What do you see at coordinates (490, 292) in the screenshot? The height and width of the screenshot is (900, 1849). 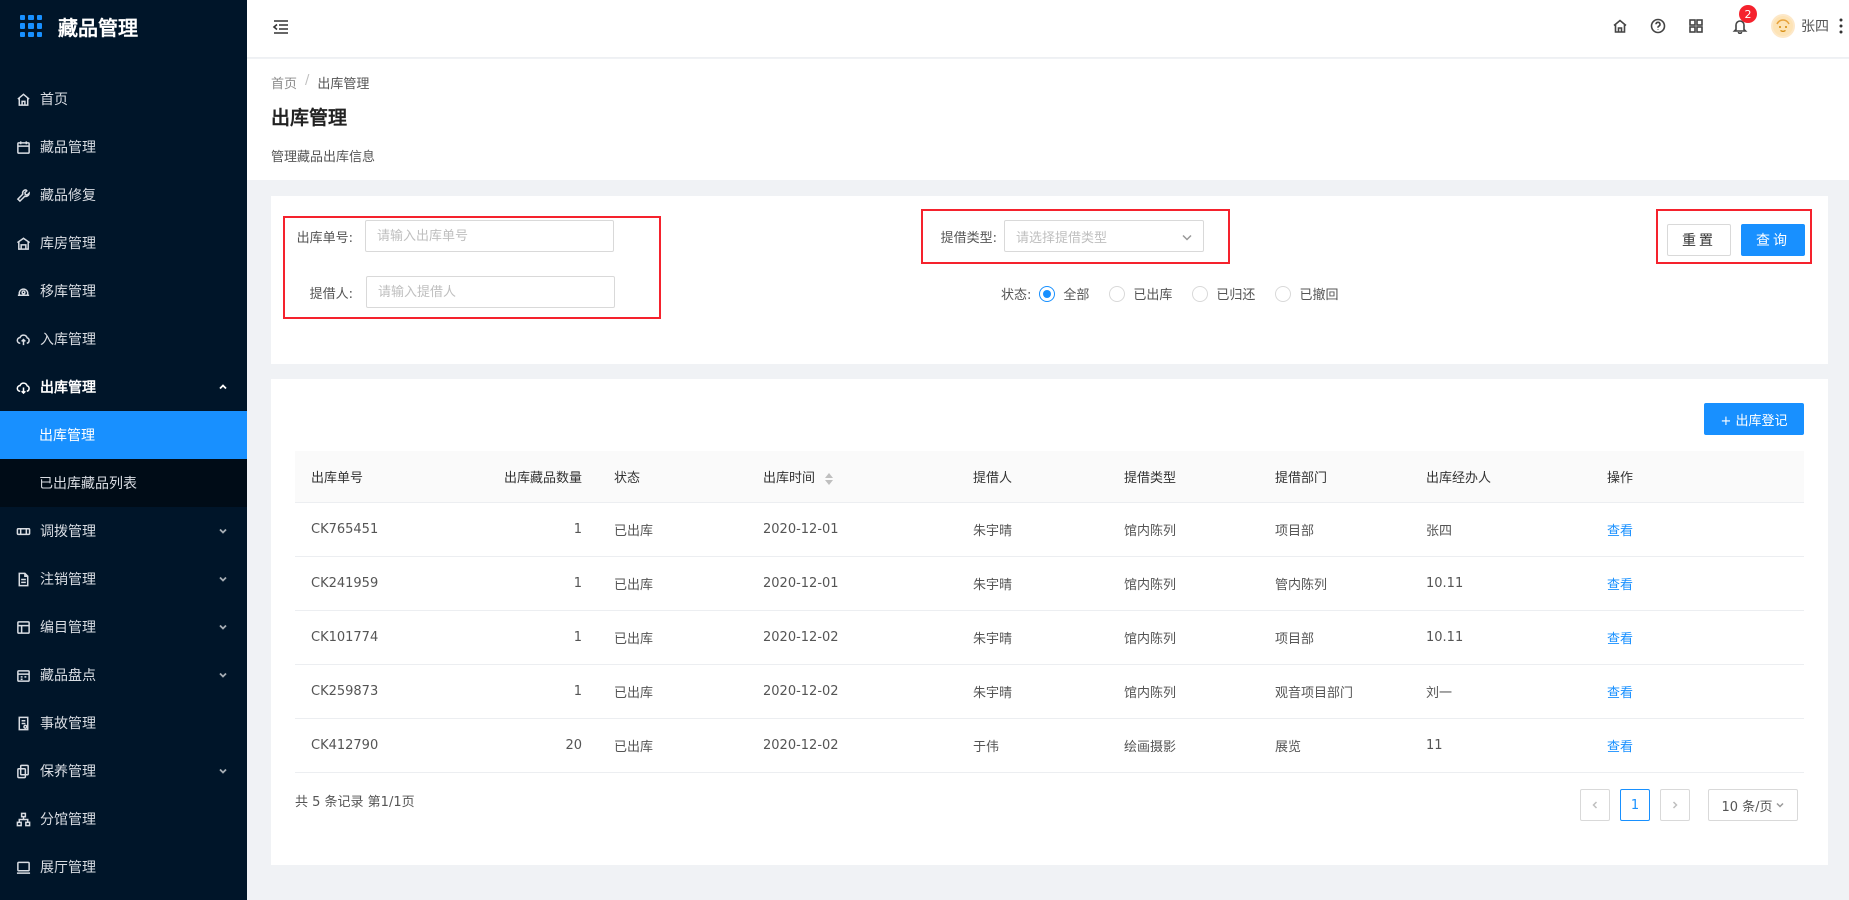 I see `borrower-input` at bounding box center [490, 292].